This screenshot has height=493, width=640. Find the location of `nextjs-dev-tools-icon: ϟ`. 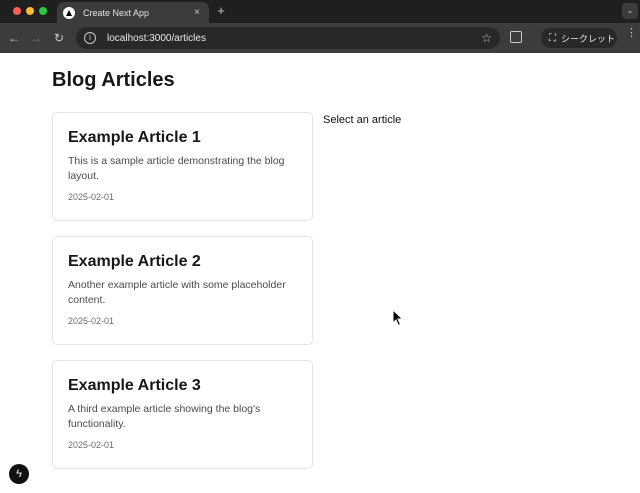

nextjs-dev-tools-icon: ϟ is located at coordinates (19, 474).